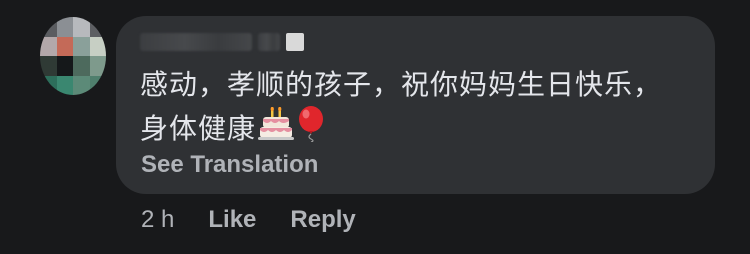 The image size is (750, 254). I want to click on author-name-redacted, so click(196, 42).